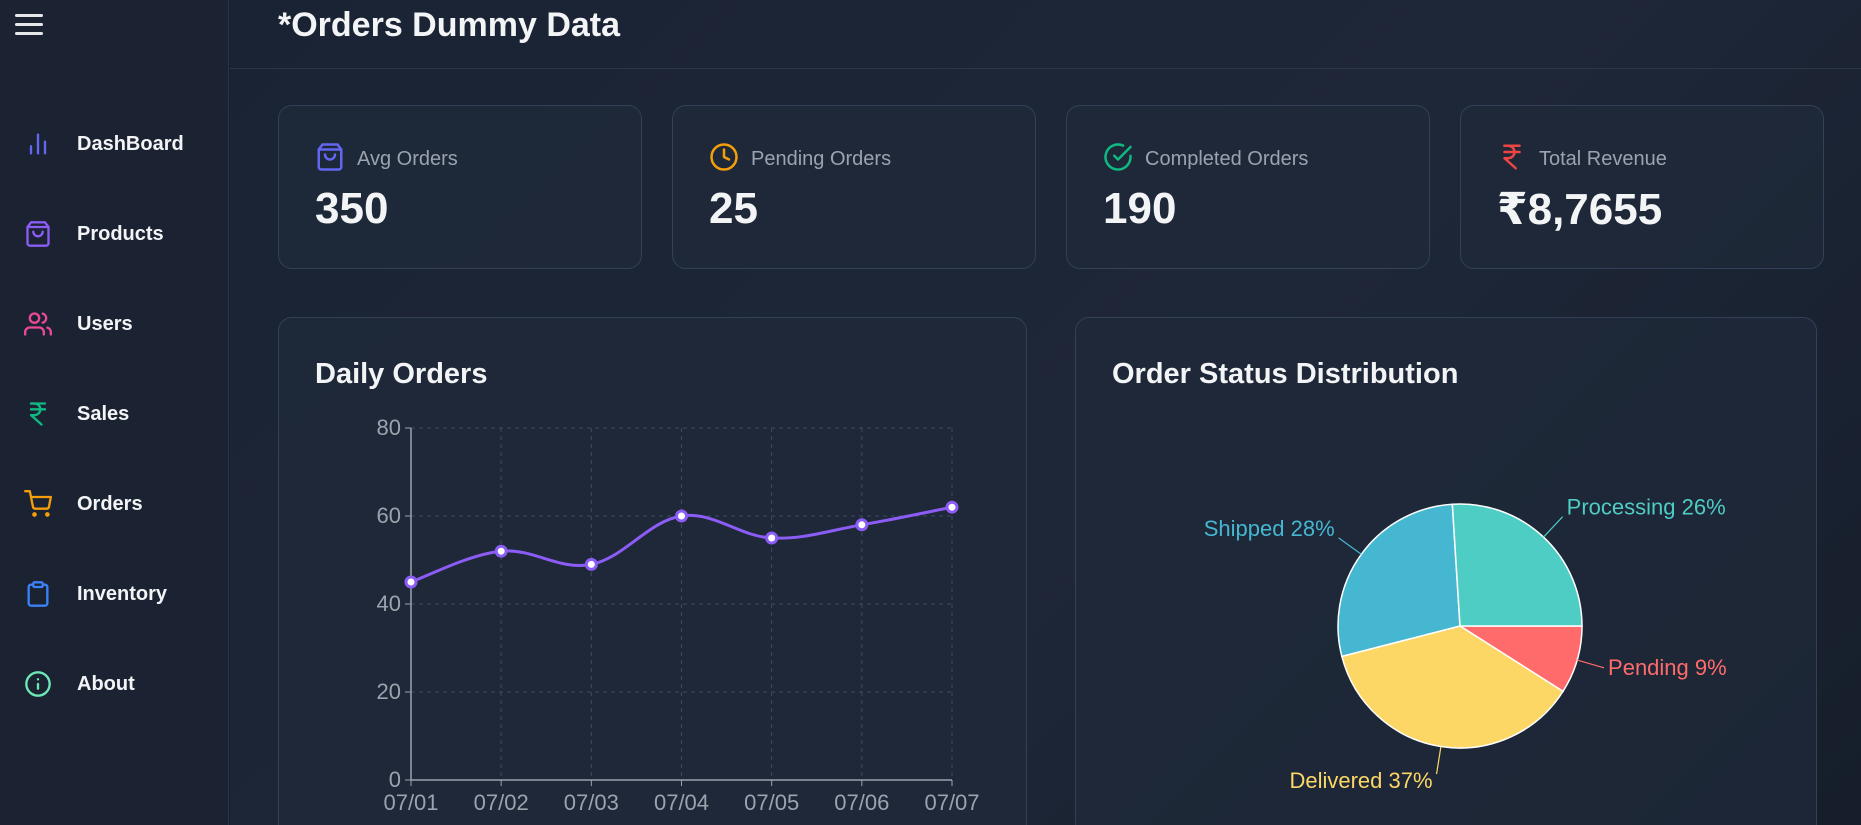  What do you see at coordinates (501, 802) in the screenshot?
I see `x-tick-label: 07/02` at bounding box center [501, 802].